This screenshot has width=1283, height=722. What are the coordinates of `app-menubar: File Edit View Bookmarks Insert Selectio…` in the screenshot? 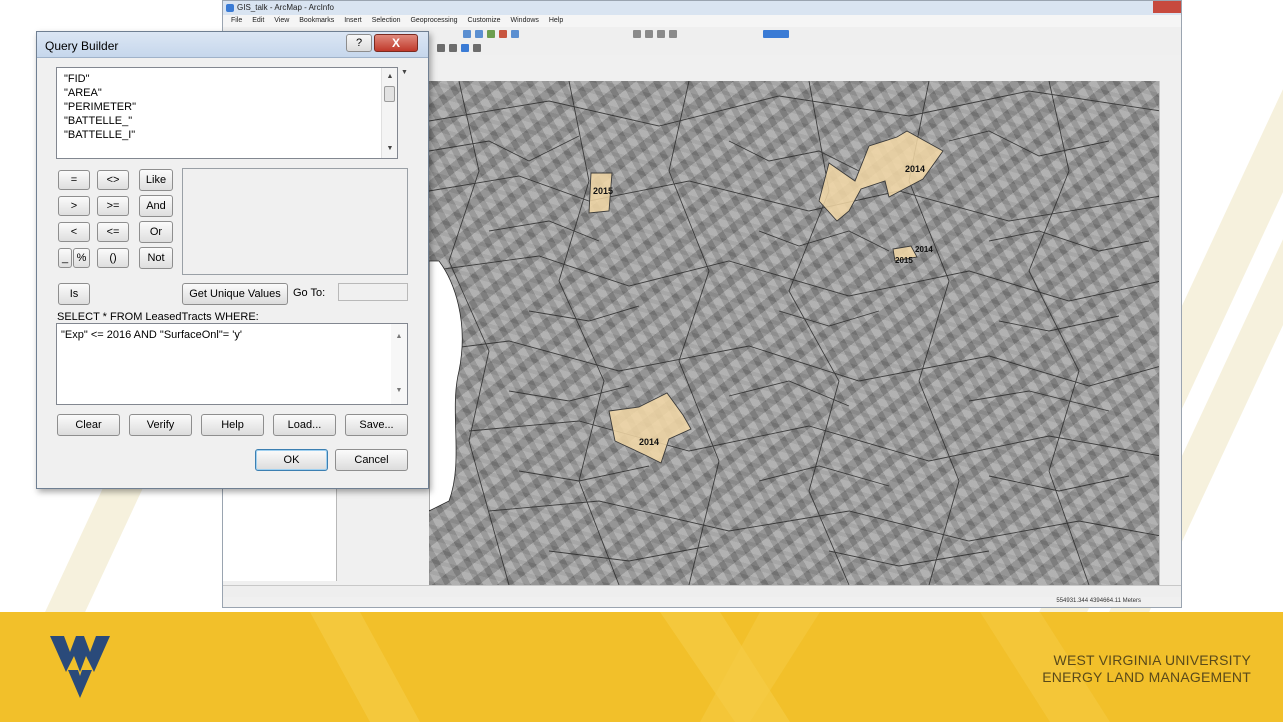 It's located at (702, 21).